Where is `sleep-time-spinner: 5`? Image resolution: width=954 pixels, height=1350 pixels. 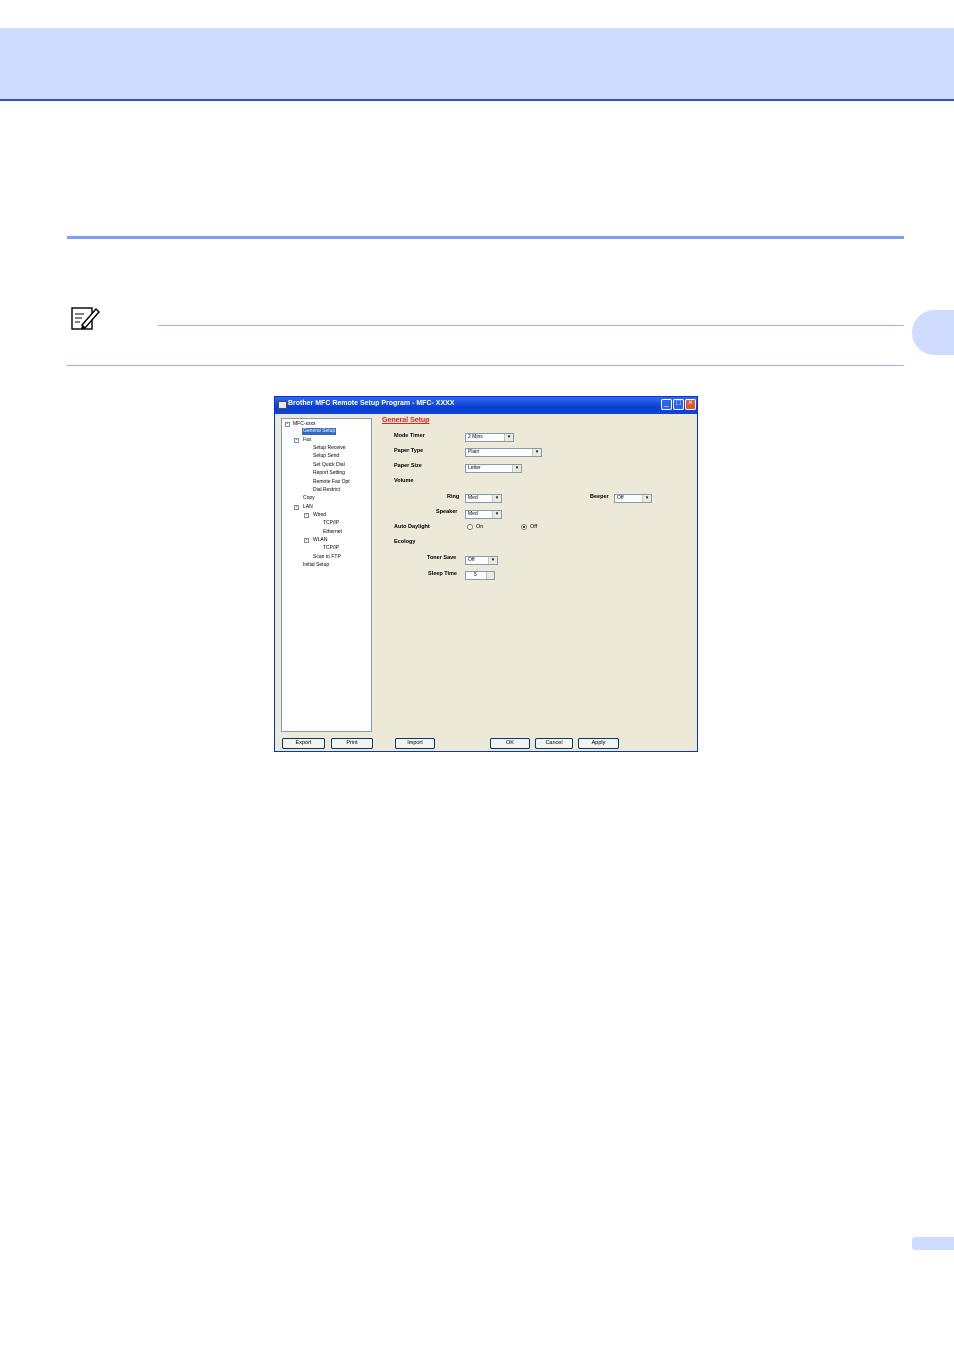 sleep-time-spinner: 5 is located at coordinates (480, 575).